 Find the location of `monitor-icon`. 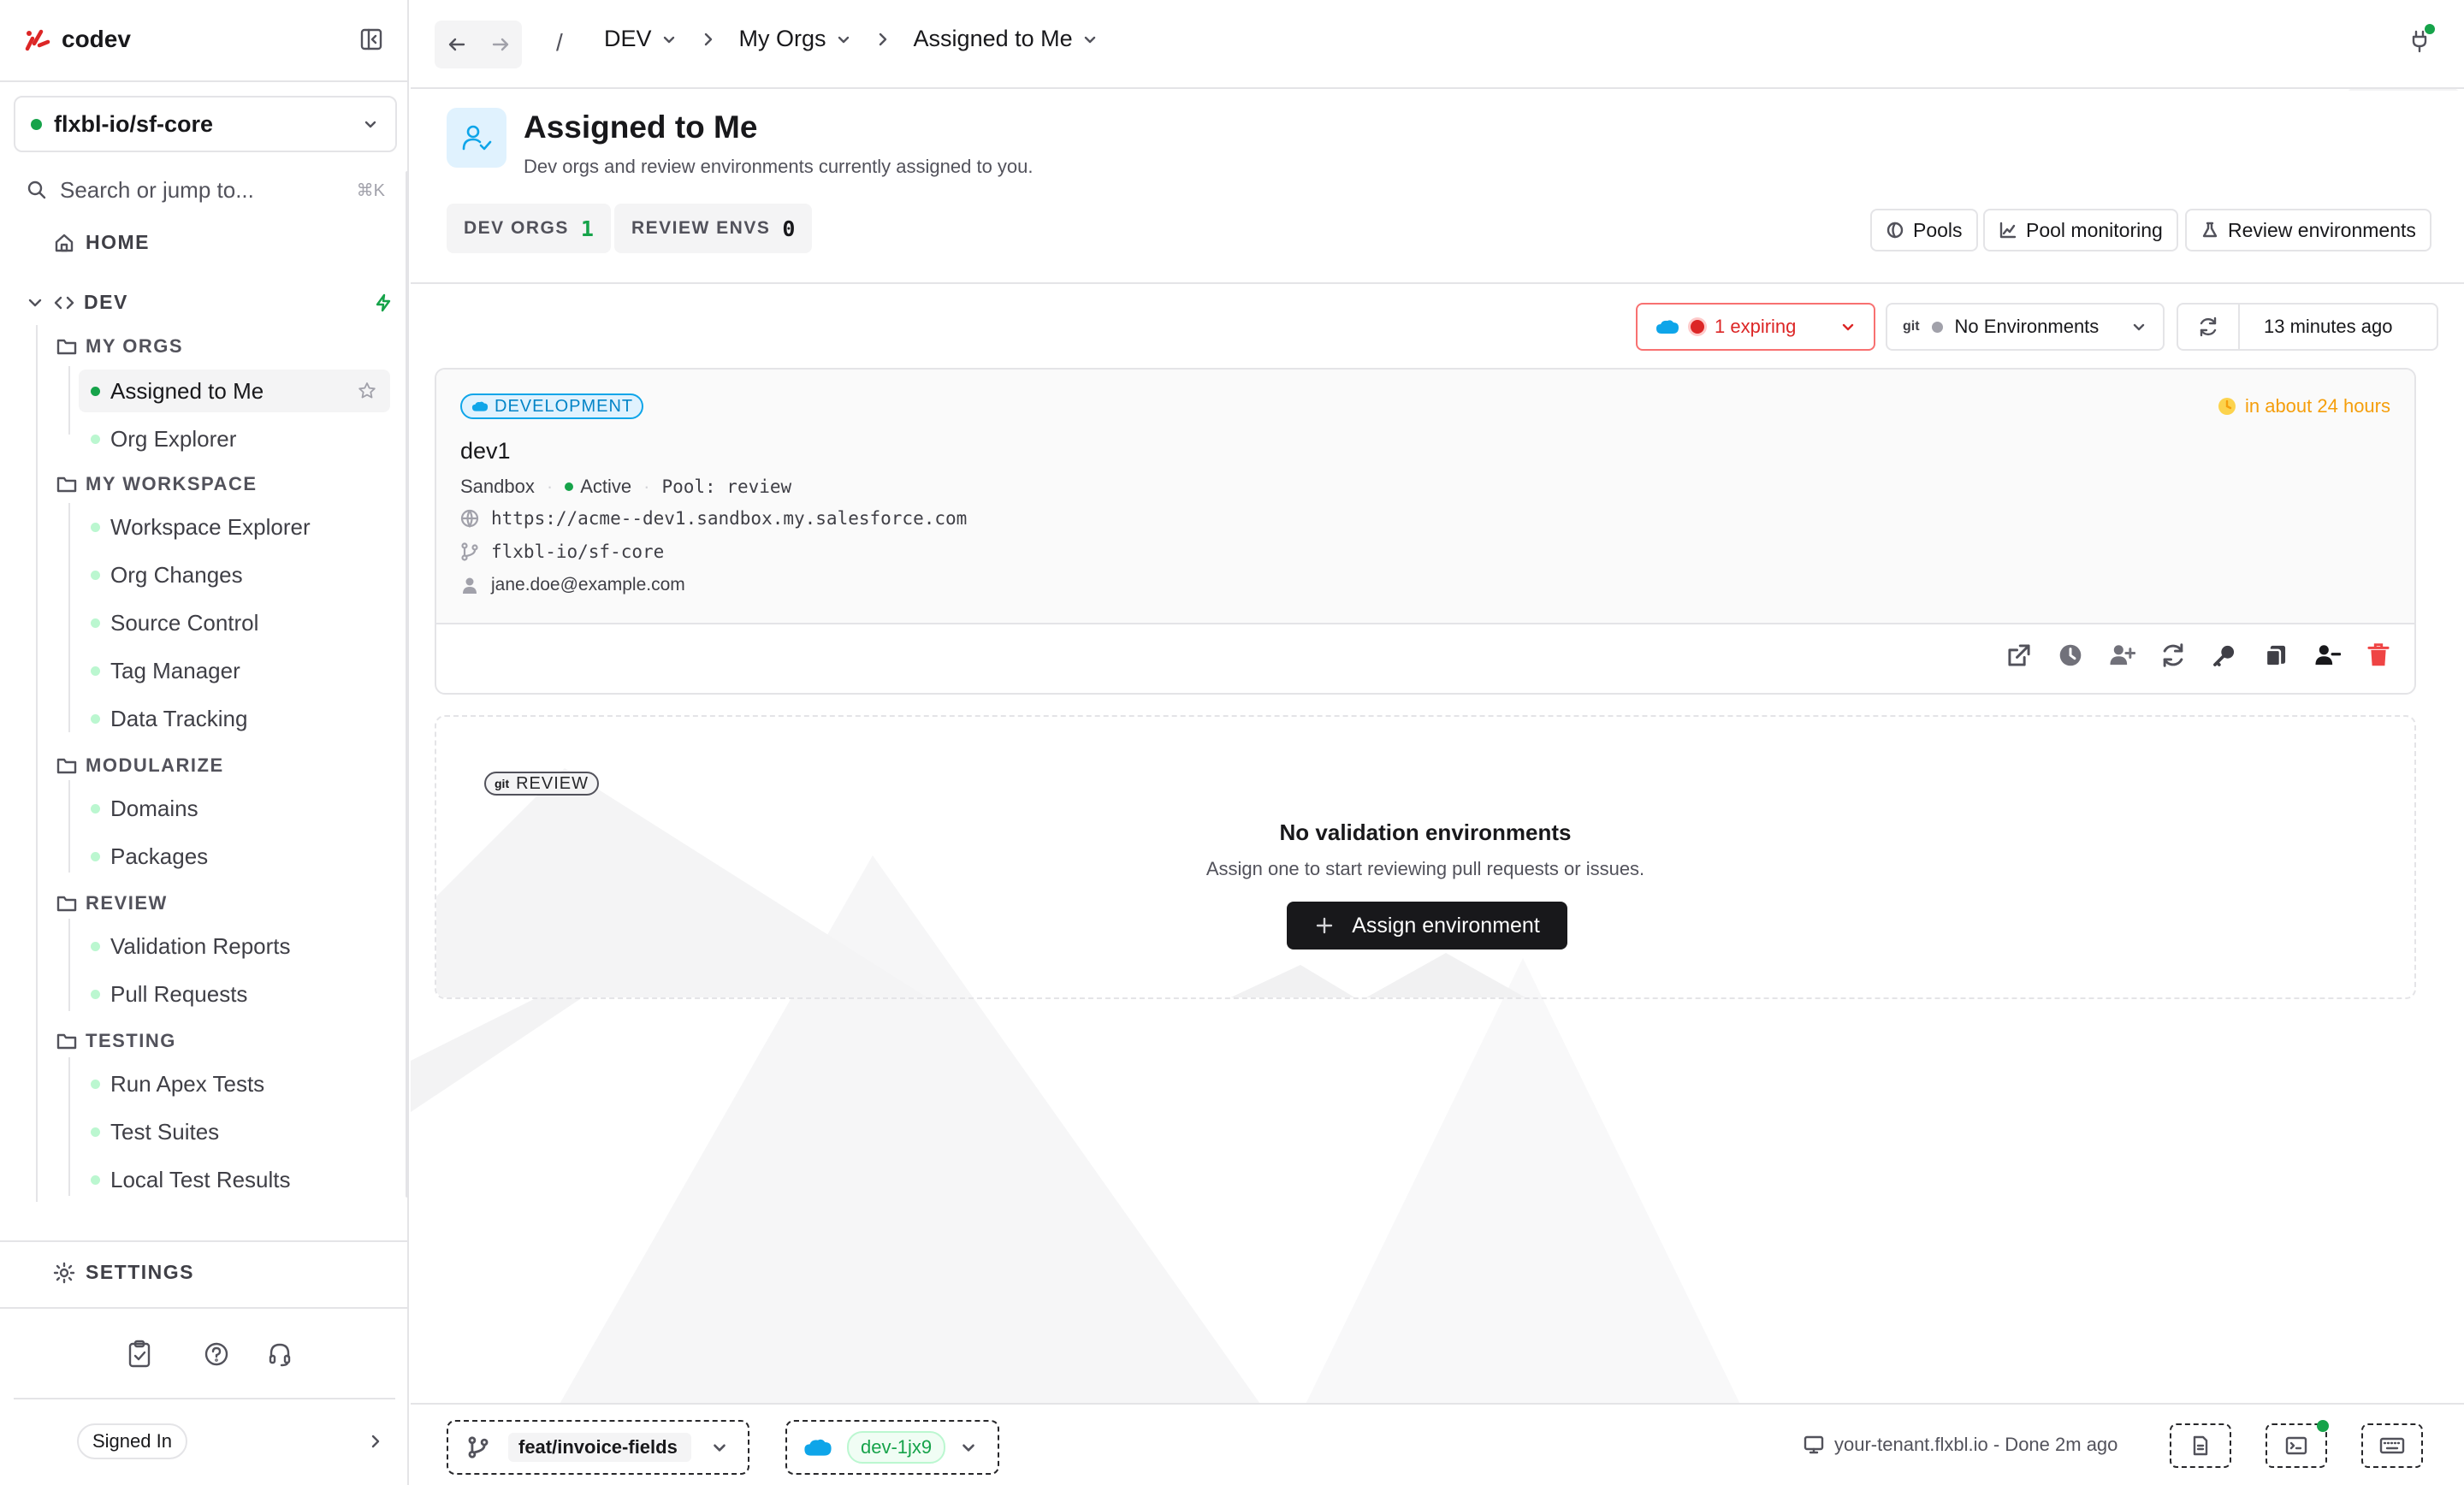

monitor-icon is located at coordinates (1814, 1444).